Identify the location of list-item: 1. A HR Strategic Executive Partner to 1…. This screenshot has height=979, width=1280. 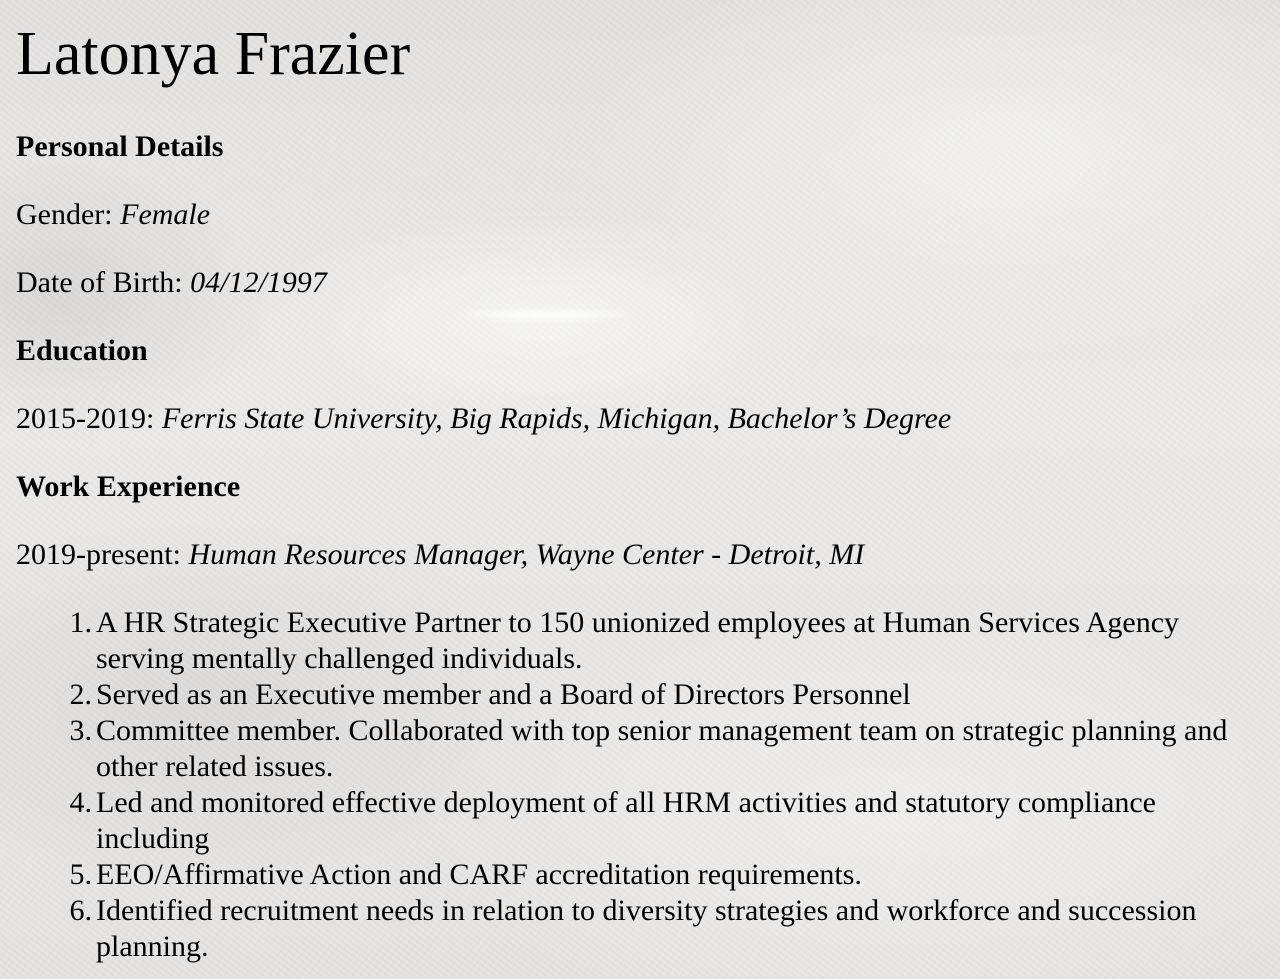
(663, 641).